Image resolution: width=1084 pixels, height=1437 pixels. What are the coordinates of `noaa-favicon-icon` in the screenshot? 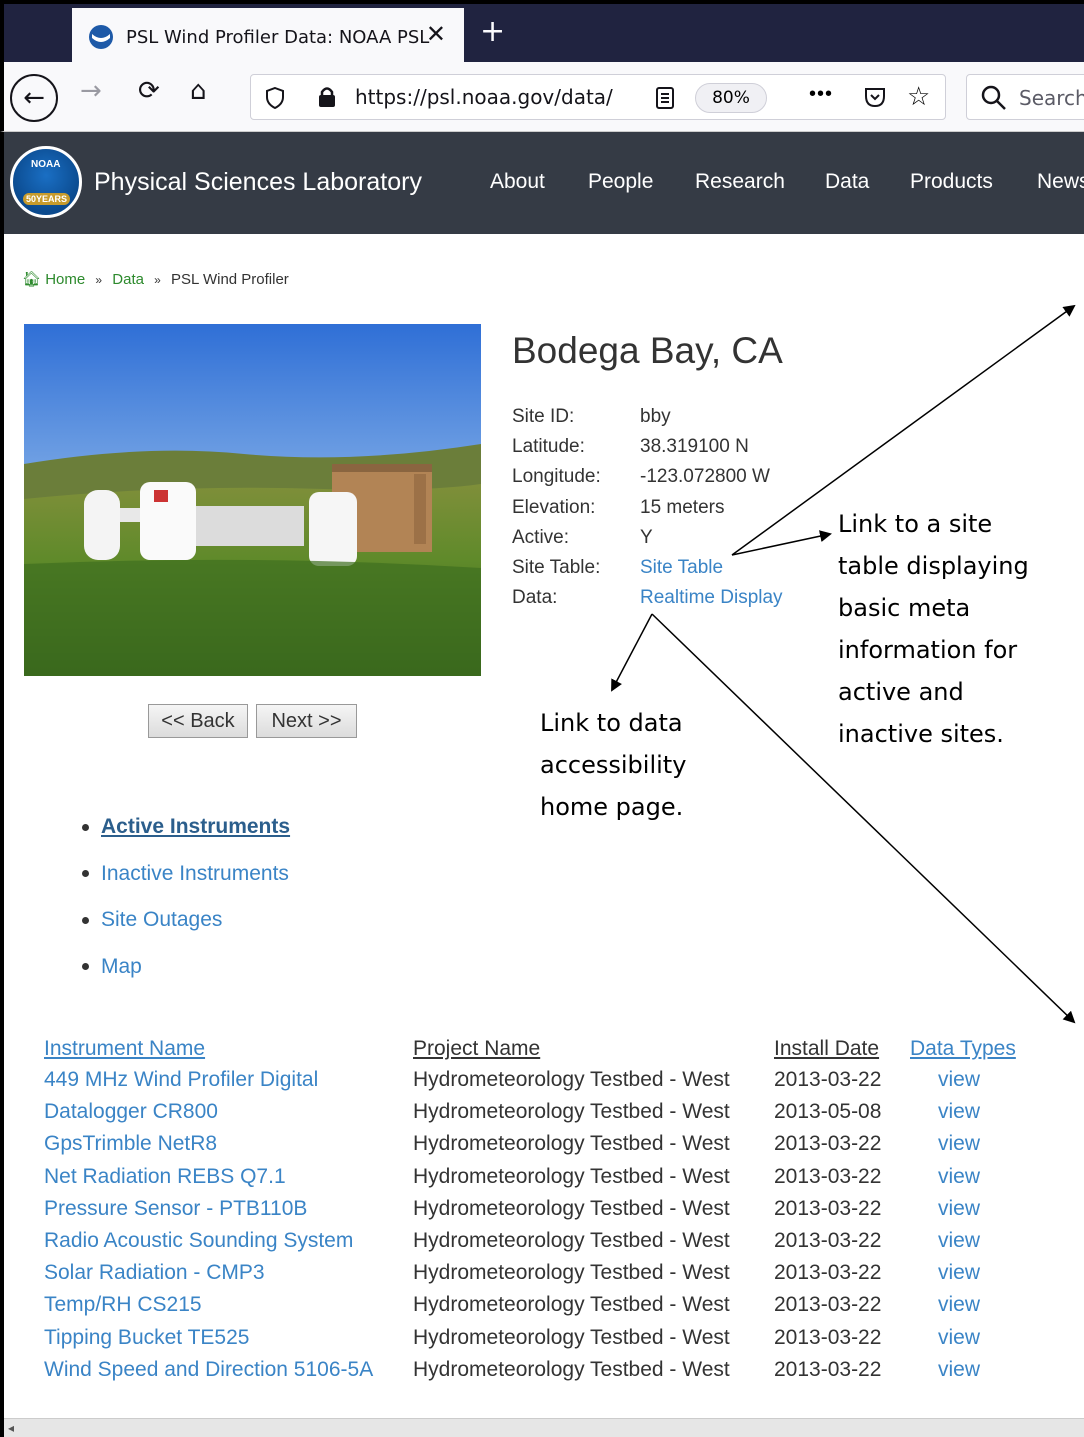 It's located at (101, 37).